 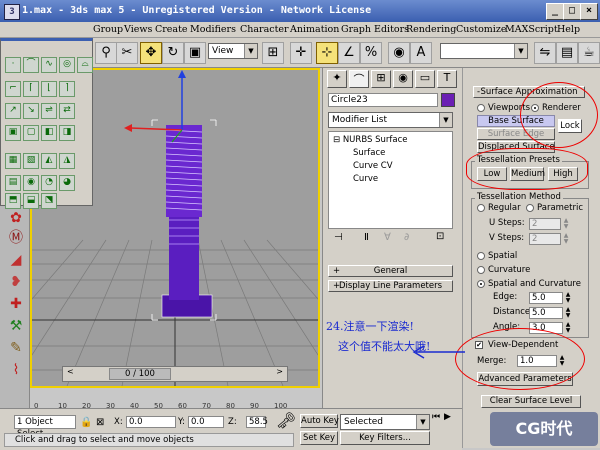 What do you see at coordinates (49, 65) in the screenshot?
I see `curve-cv-icon: ∿` at bounding box center [49, 65].